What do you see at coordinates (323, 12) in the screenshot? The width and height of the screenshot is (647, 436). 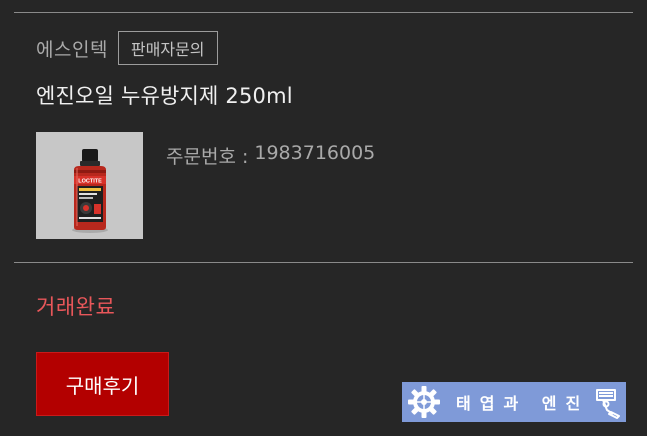 I see `top-divider` at bounding box center [323, 12].